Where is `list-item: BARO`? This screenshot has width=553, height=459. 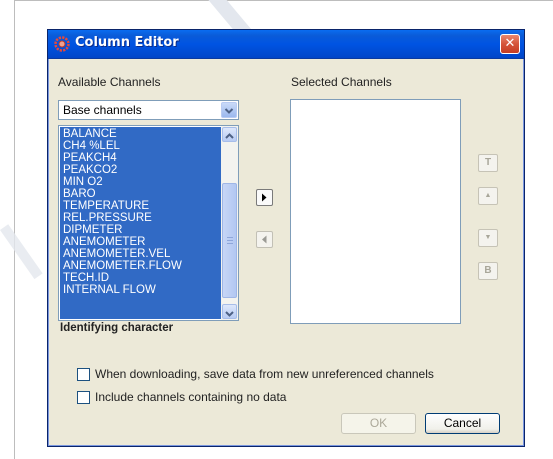 list-item: BARO is located at coordinates (140, 194).